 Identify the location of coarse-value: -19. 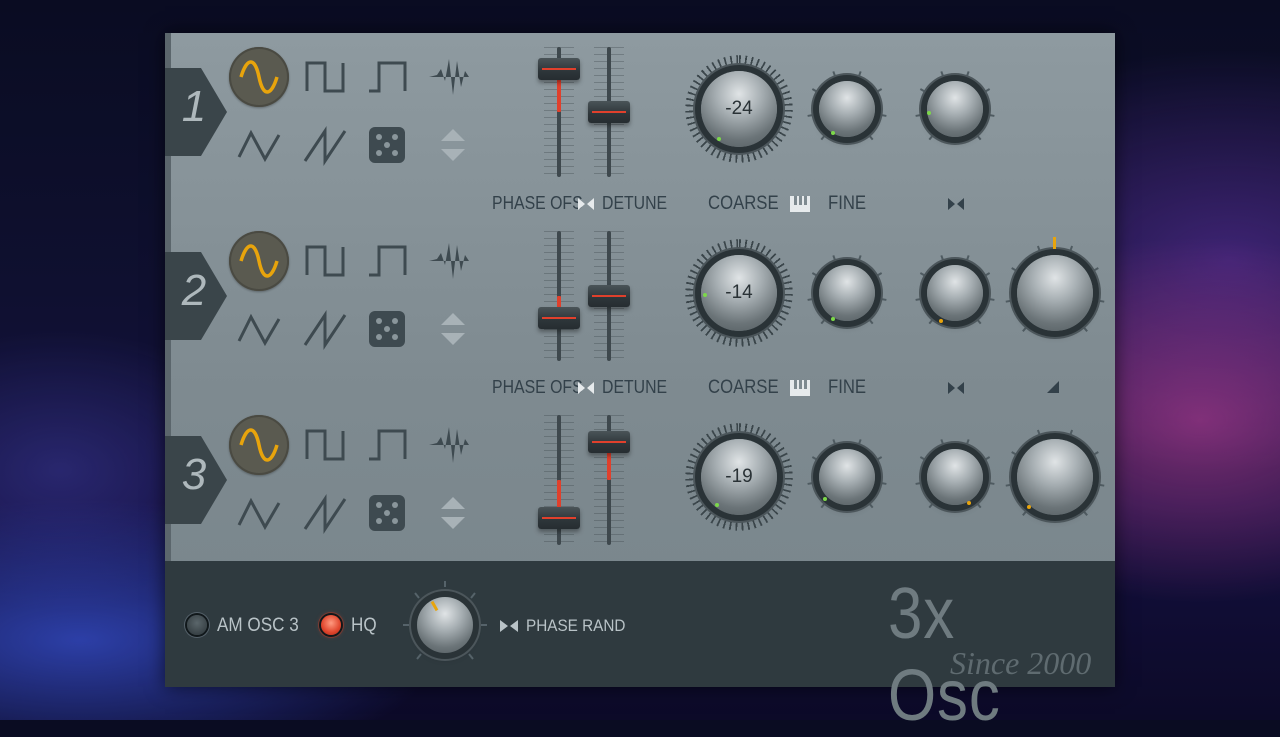
(739, 476).